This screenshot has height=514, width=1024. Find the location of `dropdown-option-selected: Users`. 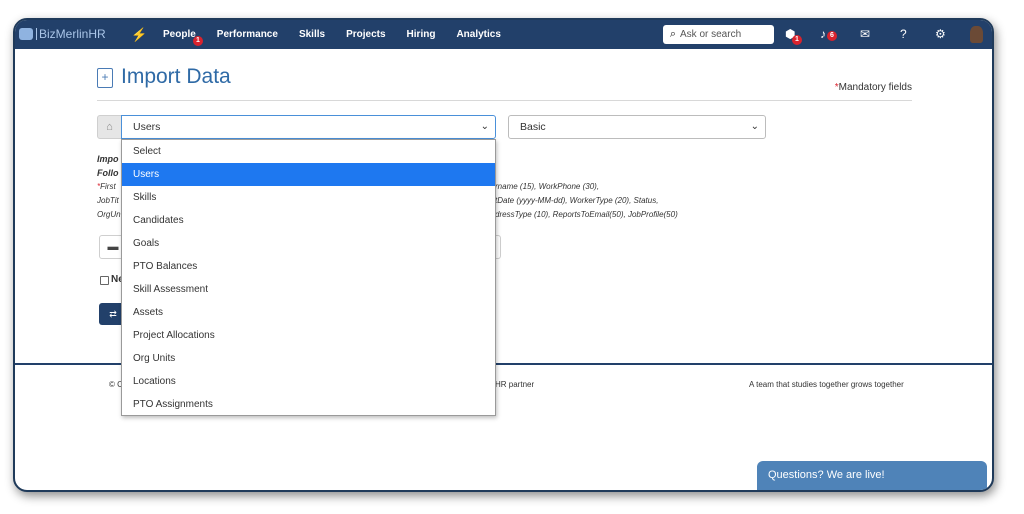

dropdown-option-selected: Users is located at coordinates (308, 174).